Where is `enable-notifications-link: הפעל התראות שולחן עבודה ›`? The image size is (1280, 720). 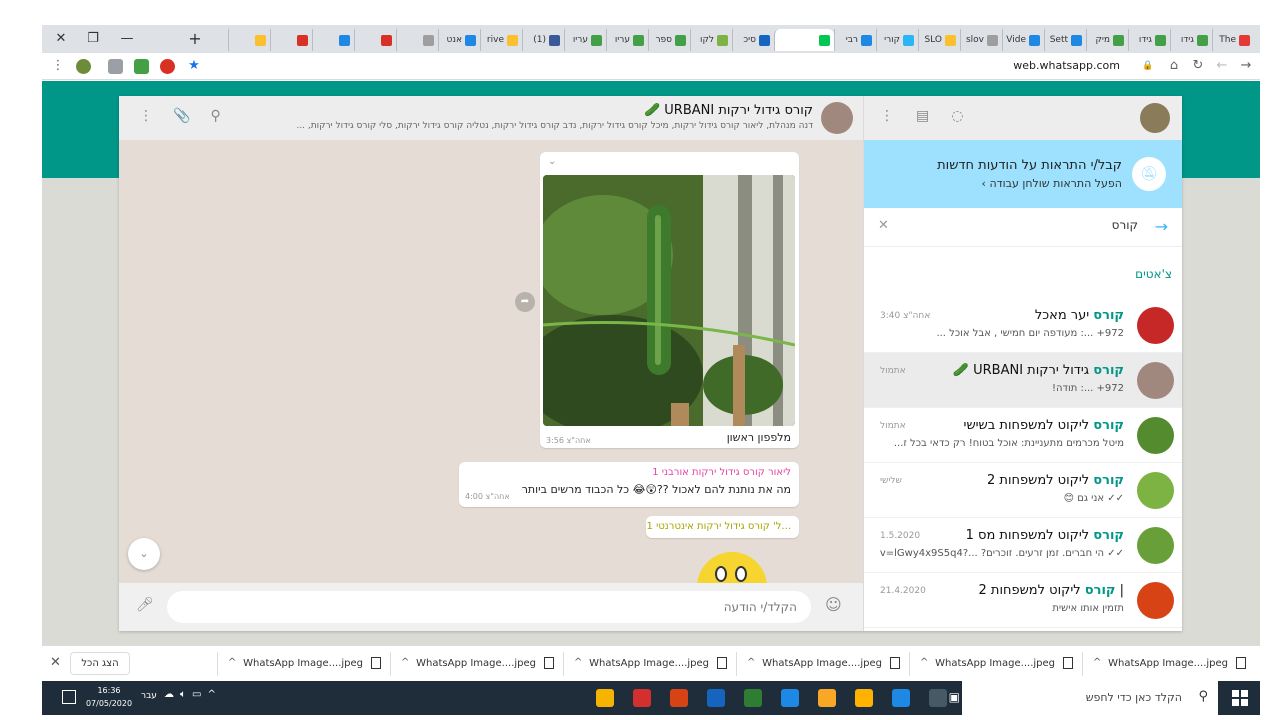
enable-notifications-link: הפעל התראות שולחן עבודה › is located at coordinates (1052, 183).